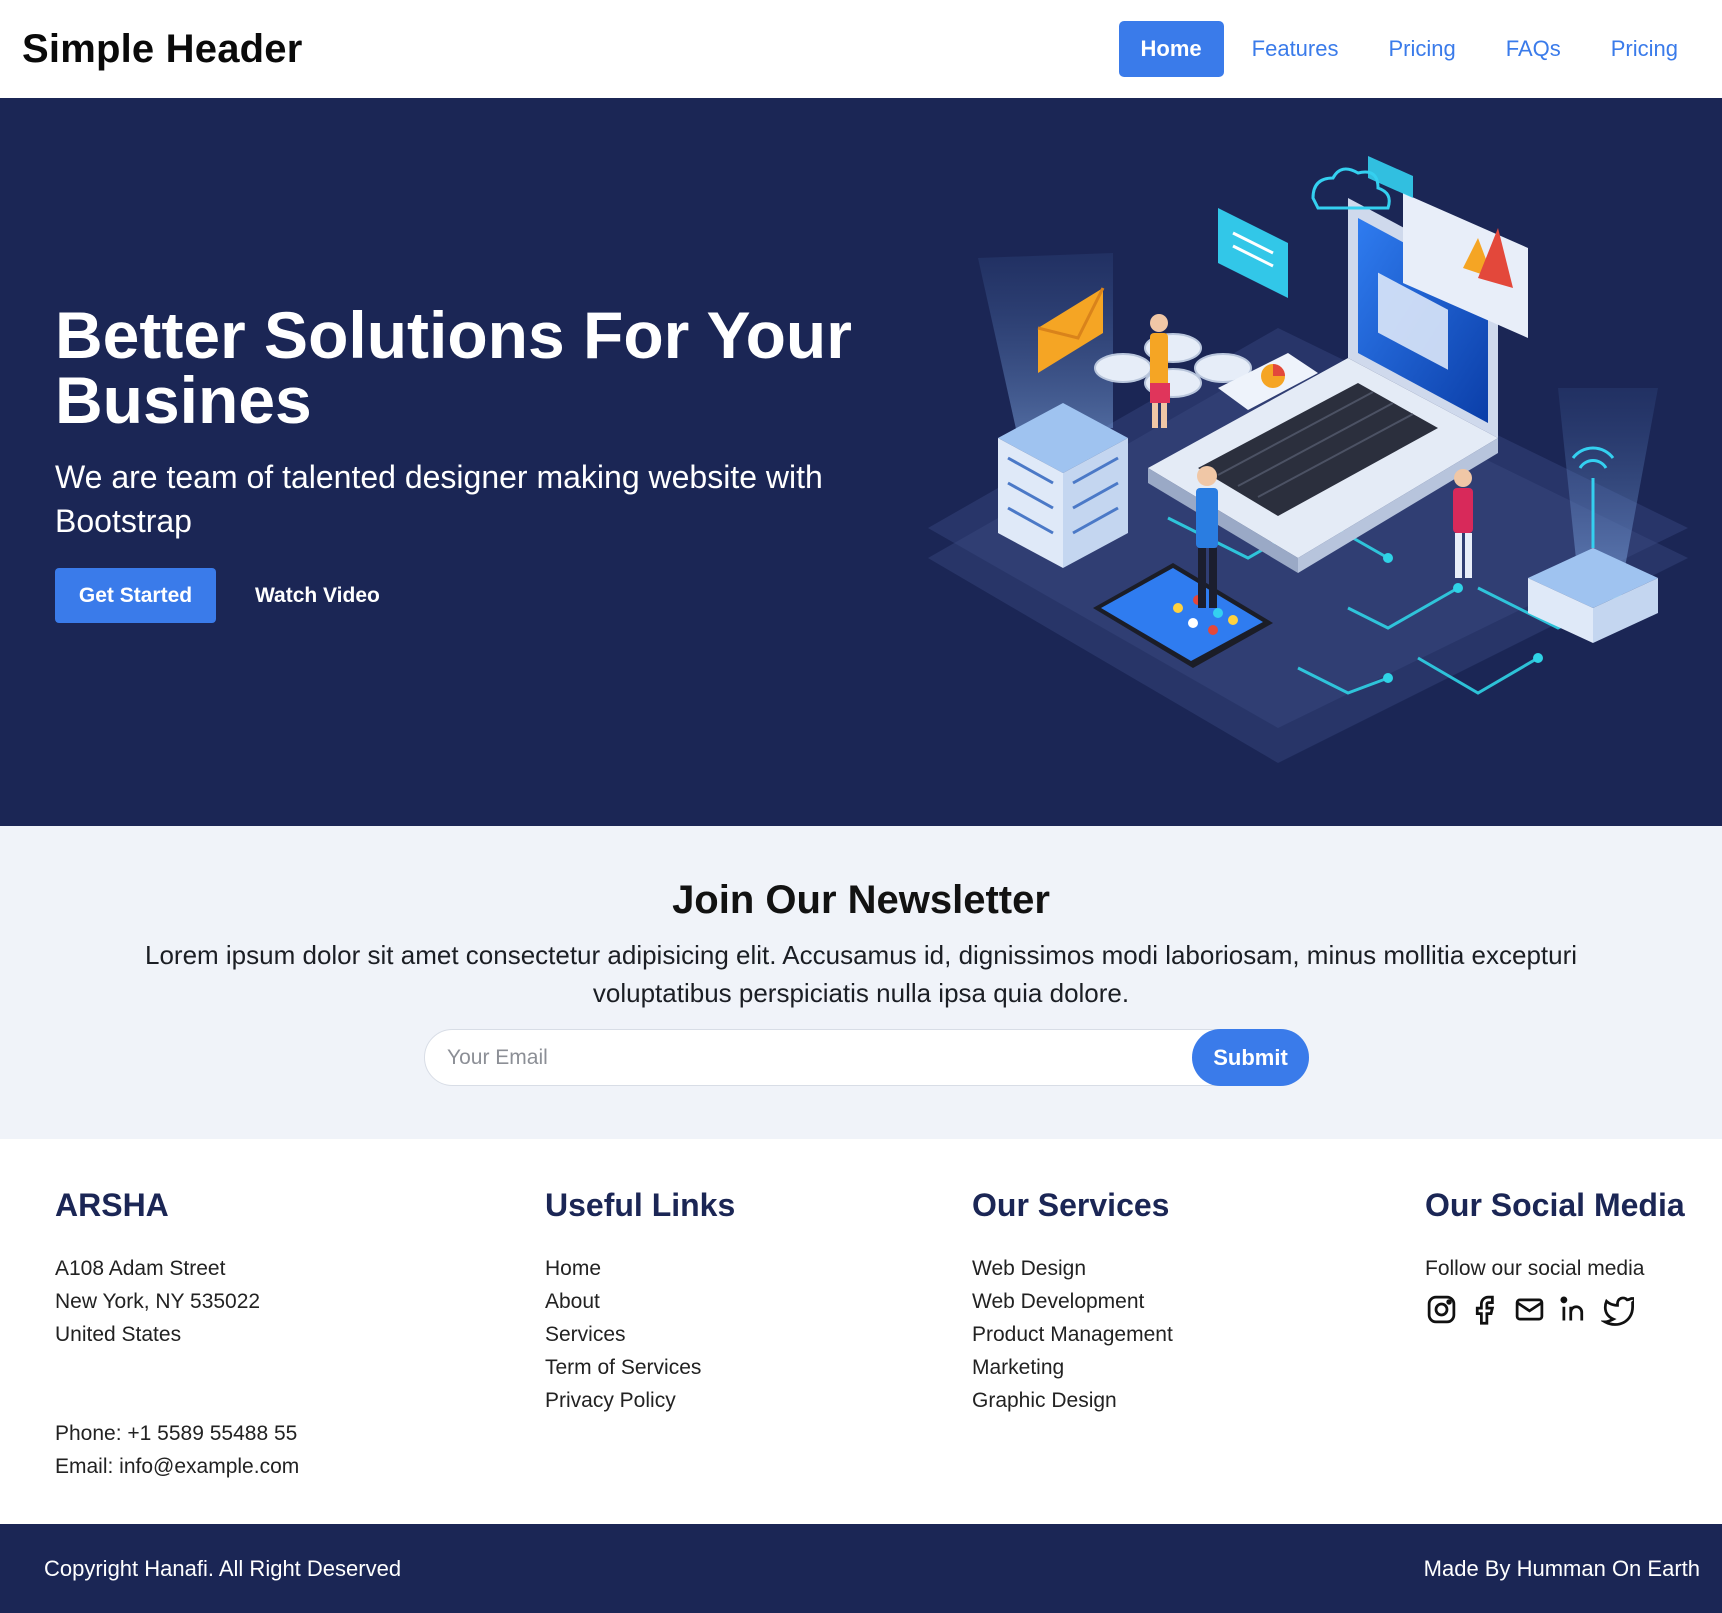  I want to click on services-title: Our Services, so click(1071, 1205).